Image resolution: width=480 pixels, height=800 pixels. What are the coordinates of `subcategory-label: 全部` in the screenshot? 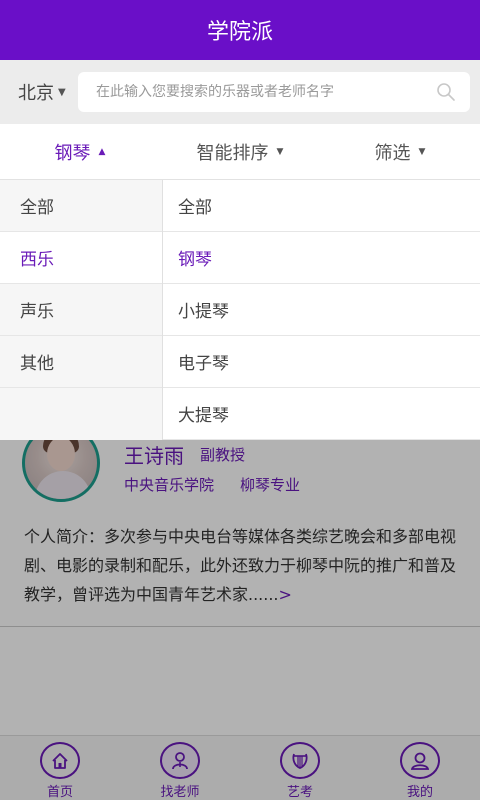 It's located at (195, 208).